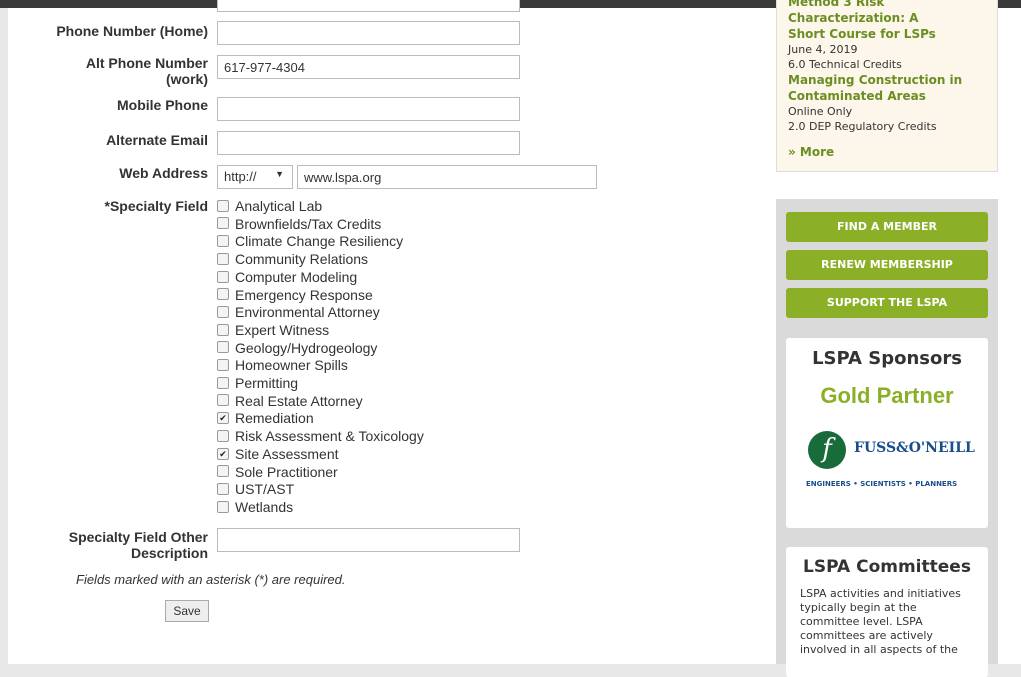 The image size is (1021, 677). What do you see at coordinates (307, 312) in the screenshot?
I see `specialty-option-label: Environmental Attorney` at bounding box center [307, 312].